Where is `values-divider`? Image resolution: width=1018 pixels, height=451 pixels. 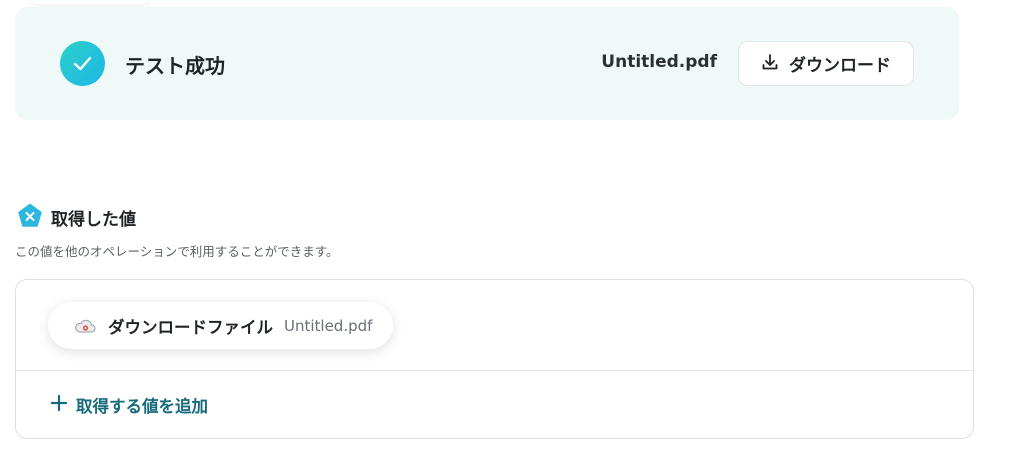
values-divider is located at coordinates (494, 370).